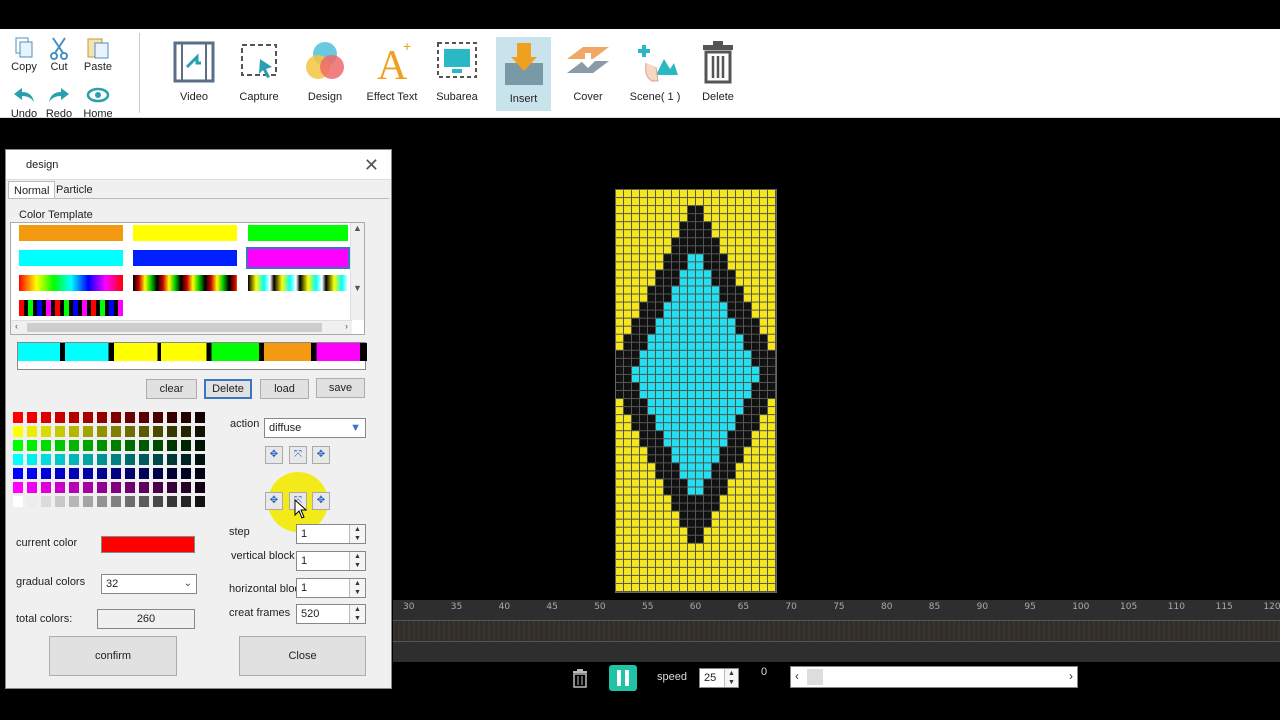  I want to click on insert-button: Insert, so click(523, 74).